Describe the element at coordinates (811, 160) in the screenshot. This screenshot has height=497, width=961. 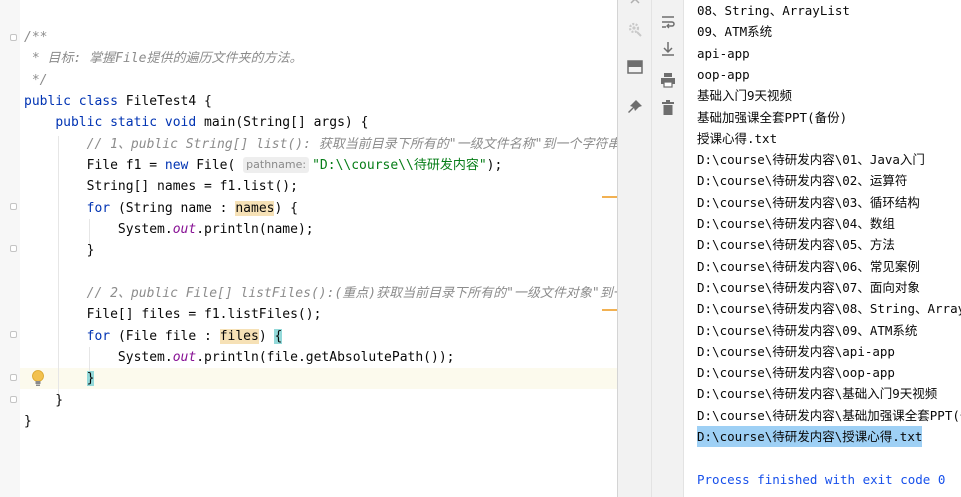
I see `console-output-line: D:\course\待研发内容\01、Java入门` at that location.